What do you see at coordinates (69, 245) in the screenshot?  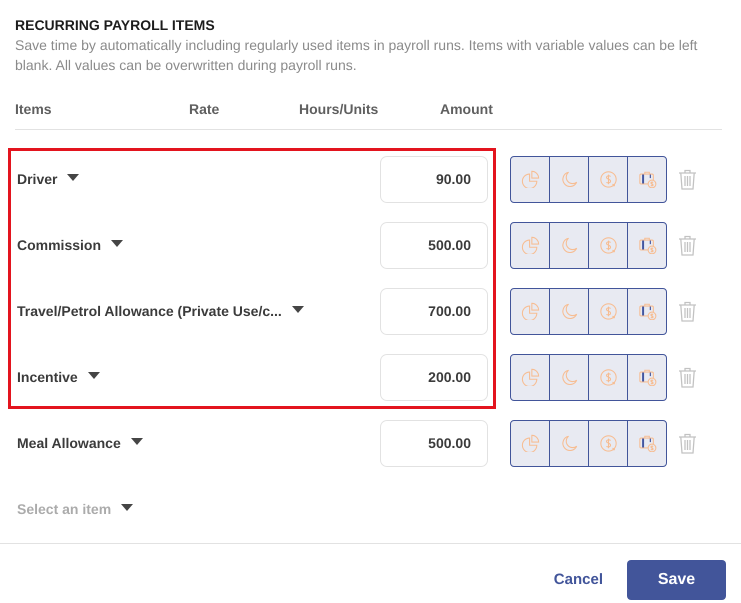 I see `item-dropdown: Commission` at bounding box center [69, 245].